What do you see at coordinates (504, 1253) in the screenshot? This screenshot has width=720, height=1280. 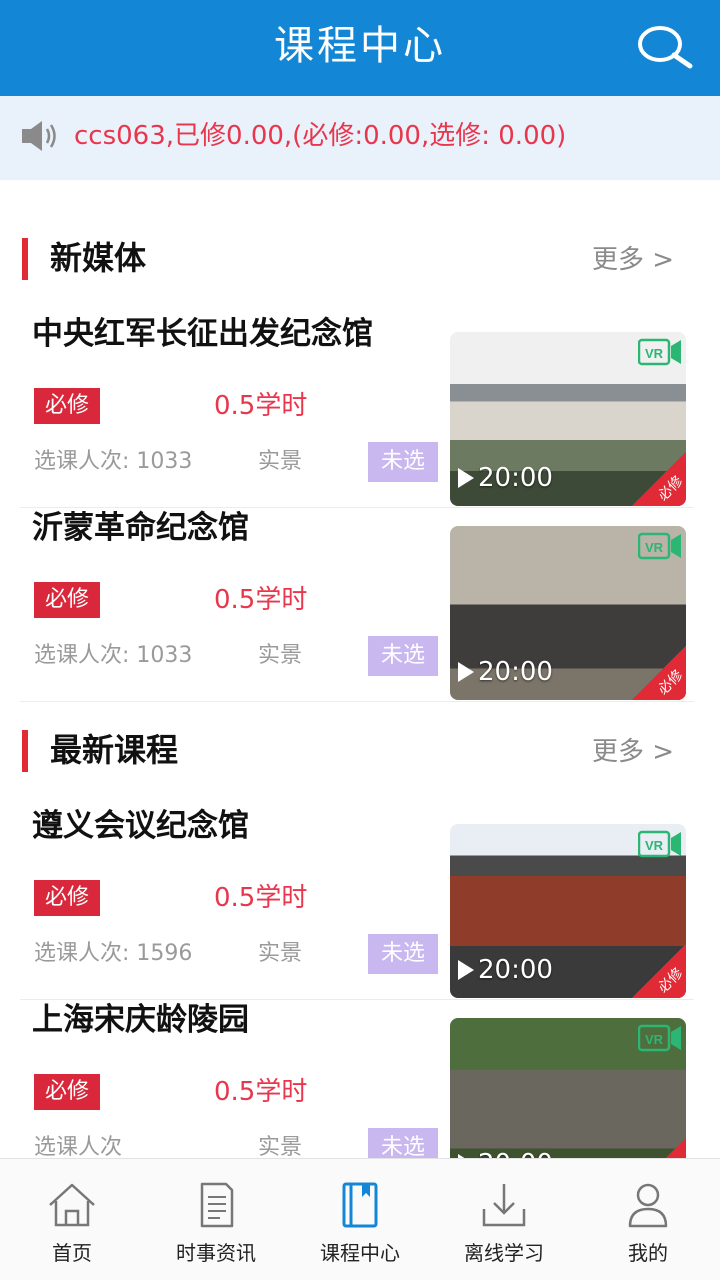 I see `tab-label: 离线学习` at bounding box center [504, 1253].